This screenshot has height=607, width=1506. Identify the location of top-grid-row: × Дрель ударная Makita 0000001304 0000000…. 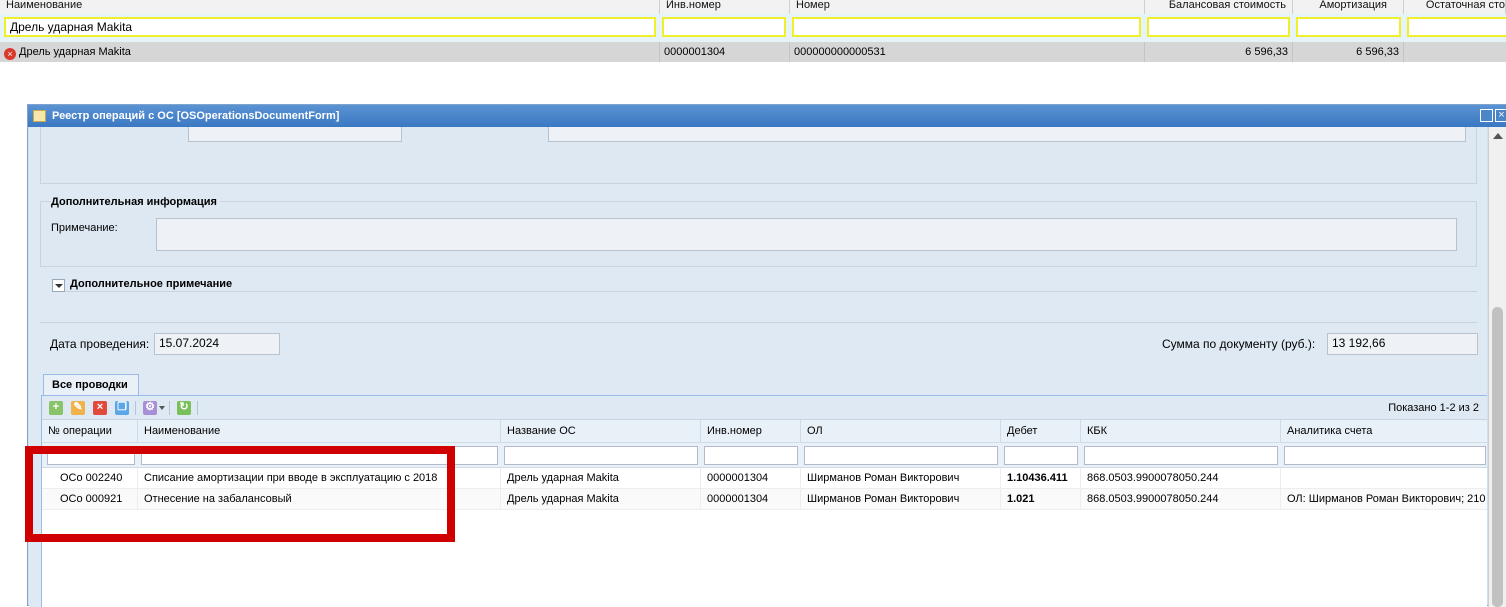
(753, 52).